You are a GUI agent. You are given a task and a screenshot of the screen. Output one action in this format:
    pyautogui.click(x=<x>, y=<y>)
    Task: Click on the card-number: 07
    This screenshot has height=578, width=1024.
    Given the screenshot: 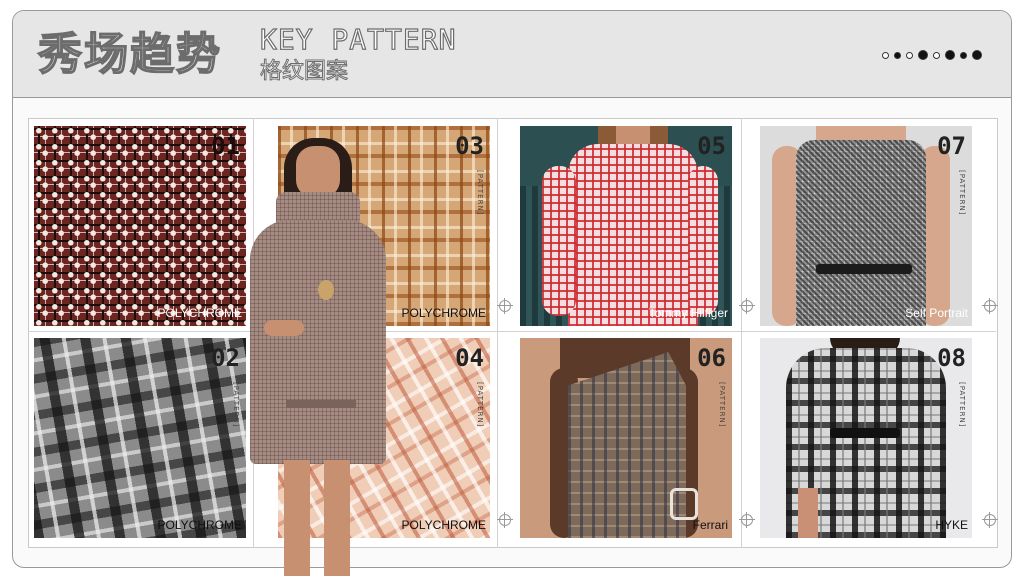 What is the action you would take?
    pyautogui.click(x=951, y=146)
    